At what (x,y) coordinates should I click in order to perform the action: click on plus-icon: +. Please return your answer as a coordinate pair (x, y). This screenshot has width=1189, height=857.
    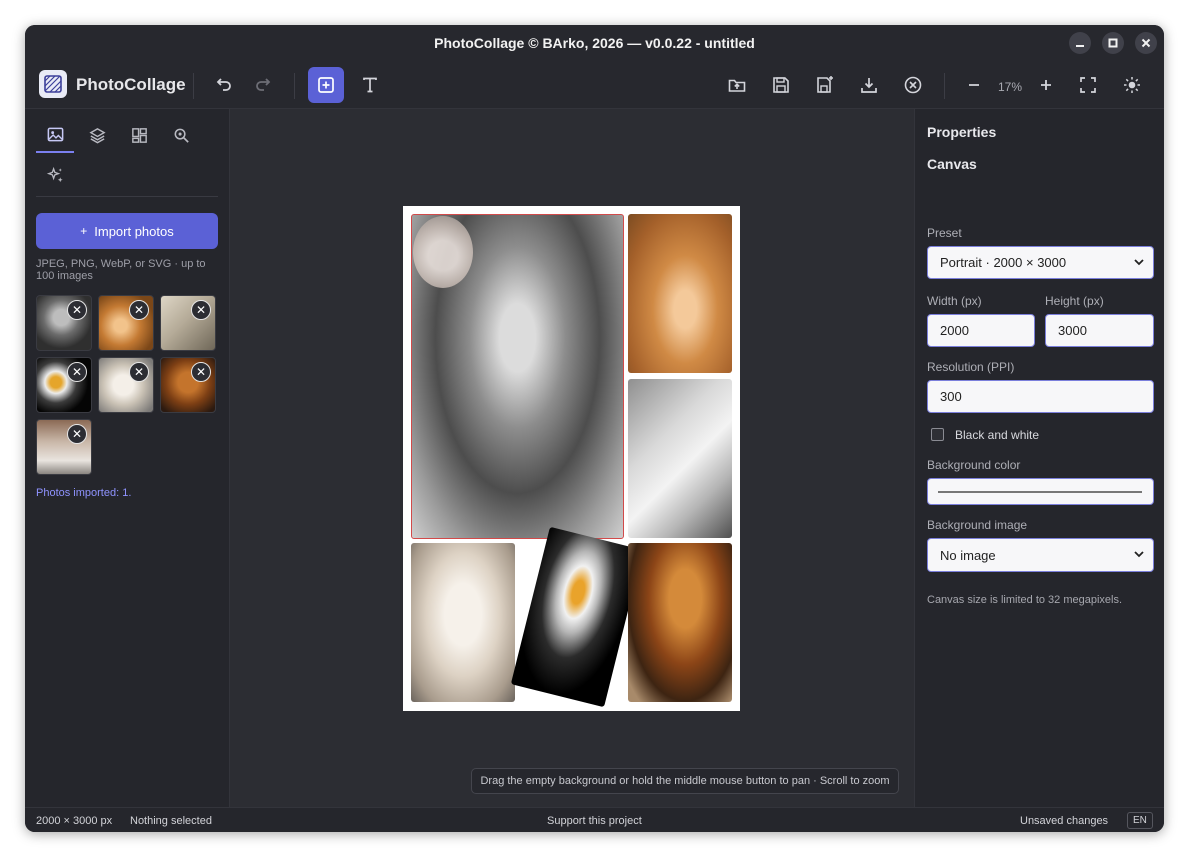
    Looking at the image, I should click on (84, 231).